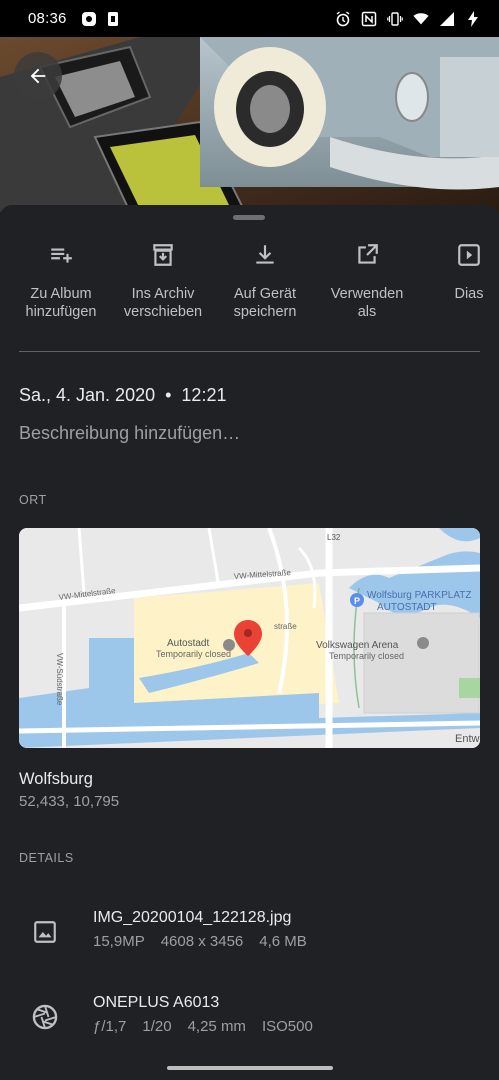 The image size is (499, 1080). What do you see at coordinates (334, 537) in the screenshot?
I see `map-road-label: L32` at bounding box center [334, 537].